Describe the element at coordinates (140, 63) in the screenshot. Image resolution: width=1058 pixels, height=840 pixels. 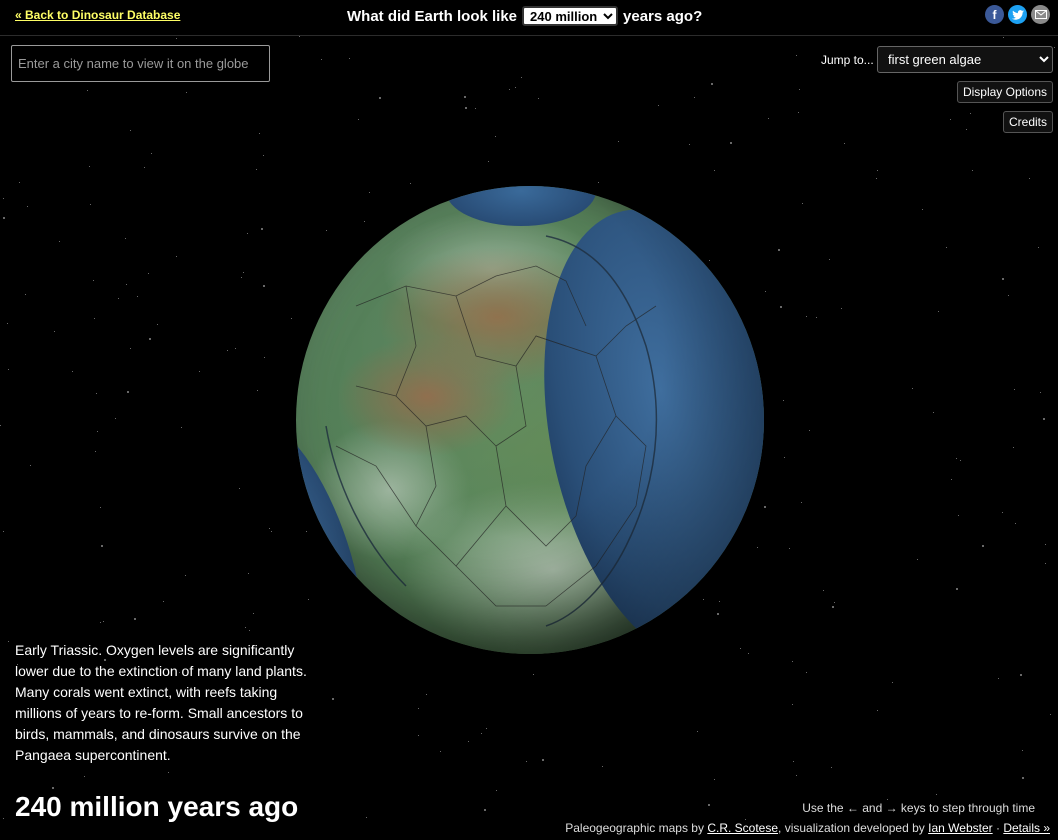
I see `city-search-input` at that location.